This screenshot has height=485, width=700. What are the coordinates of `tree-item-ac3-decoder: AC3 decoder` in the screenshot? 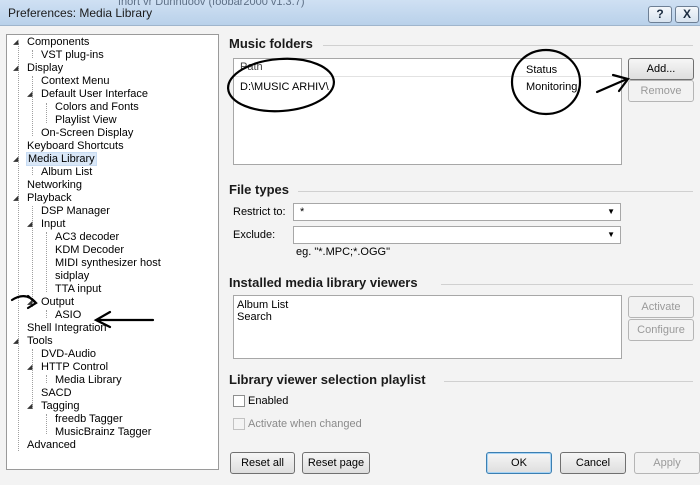 It's located at (87, 237).